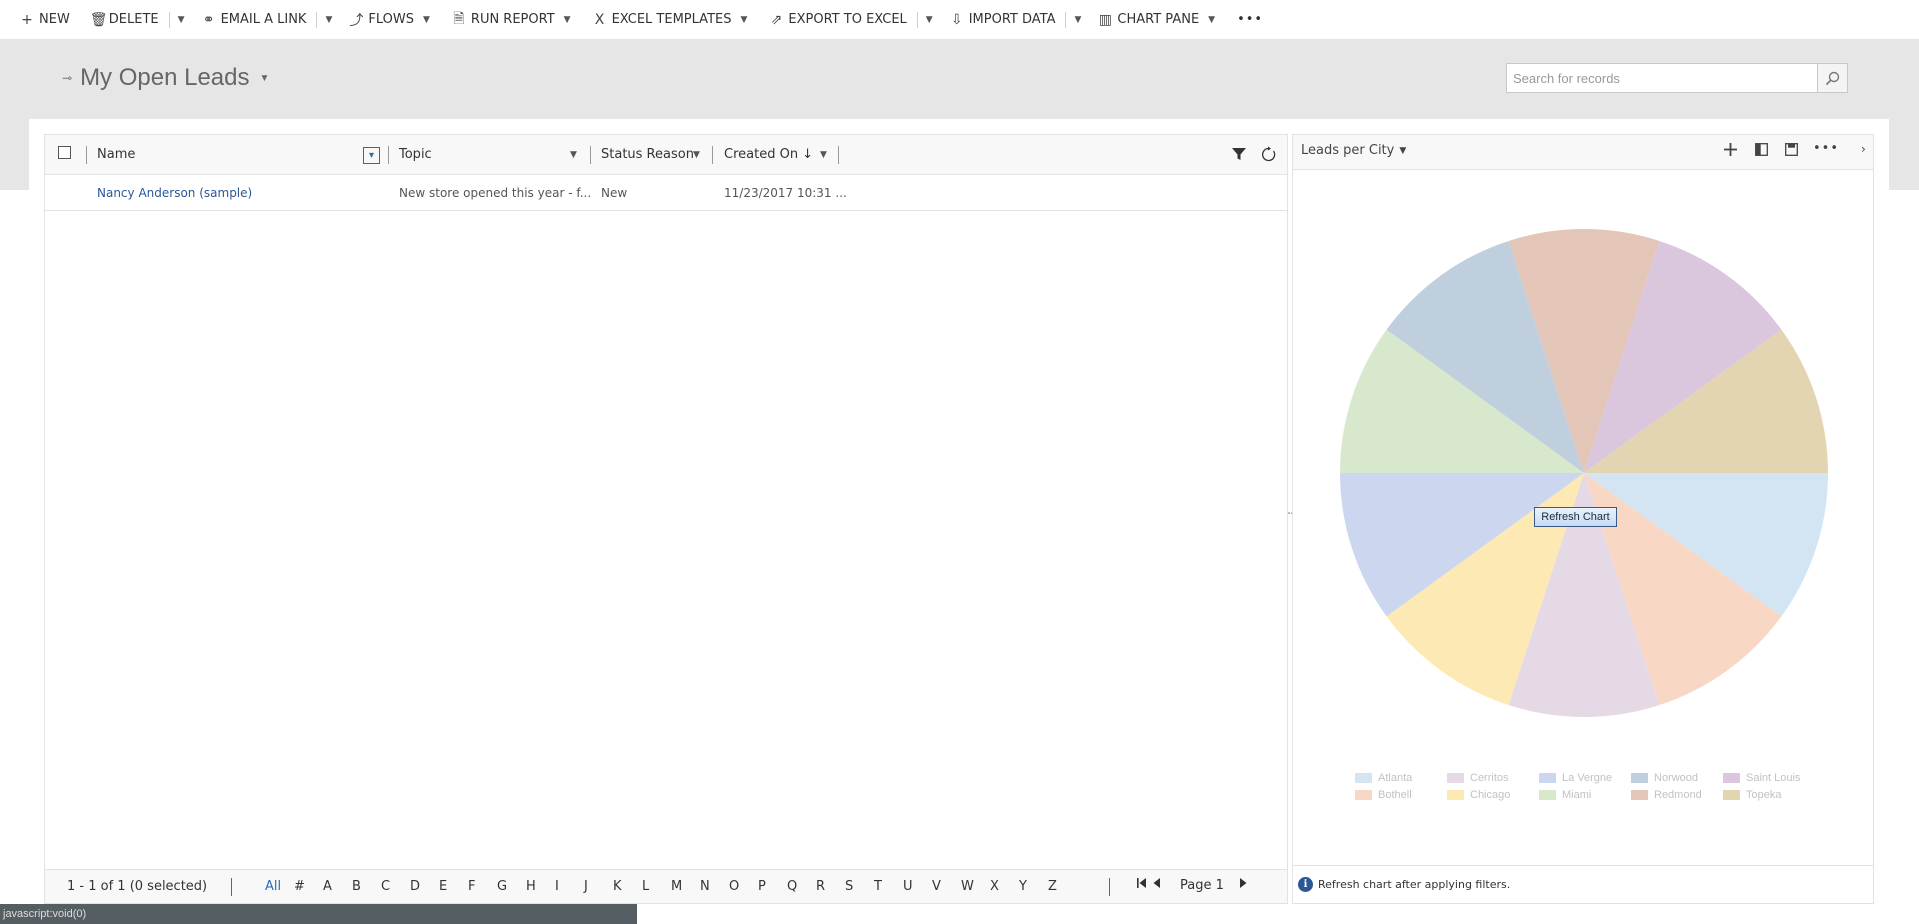  I want to click on select-all-checkbox, so click(64, 152).